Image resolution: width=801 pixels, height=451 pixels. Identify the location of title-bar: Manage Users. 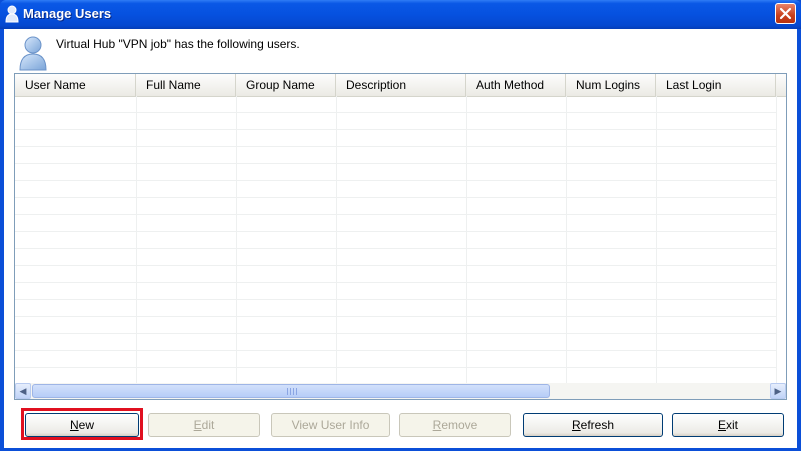
(400, 14).